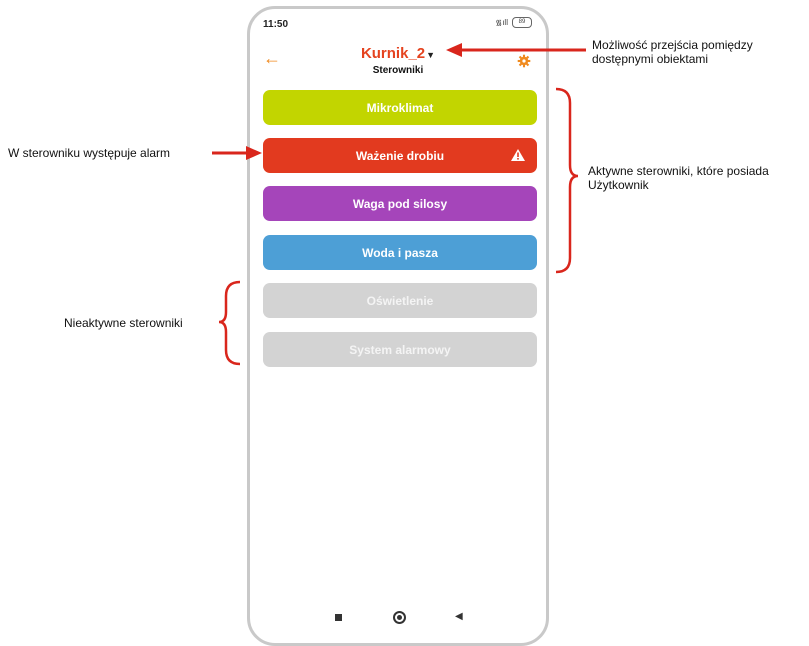 This screenshot has height=646, width=809. What do you see at coordinates (516, 50) in the screenshot?
I see `arrow-to-title` at bounding box center [516, 50].